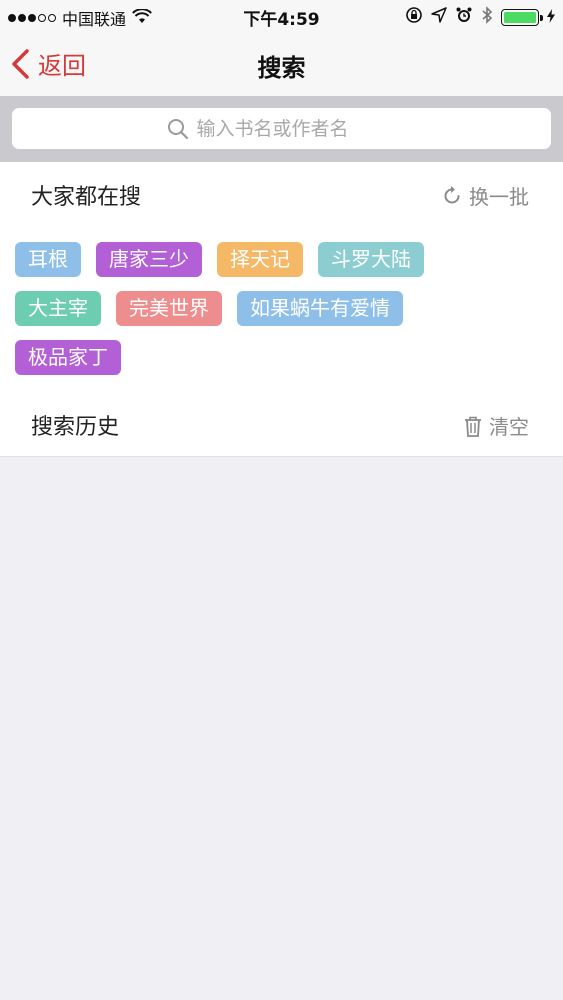 This screenshot has width=563, height=1000. Describe the element at coordinates (480, 17) in the screenshot. I see `status-right` at that location.